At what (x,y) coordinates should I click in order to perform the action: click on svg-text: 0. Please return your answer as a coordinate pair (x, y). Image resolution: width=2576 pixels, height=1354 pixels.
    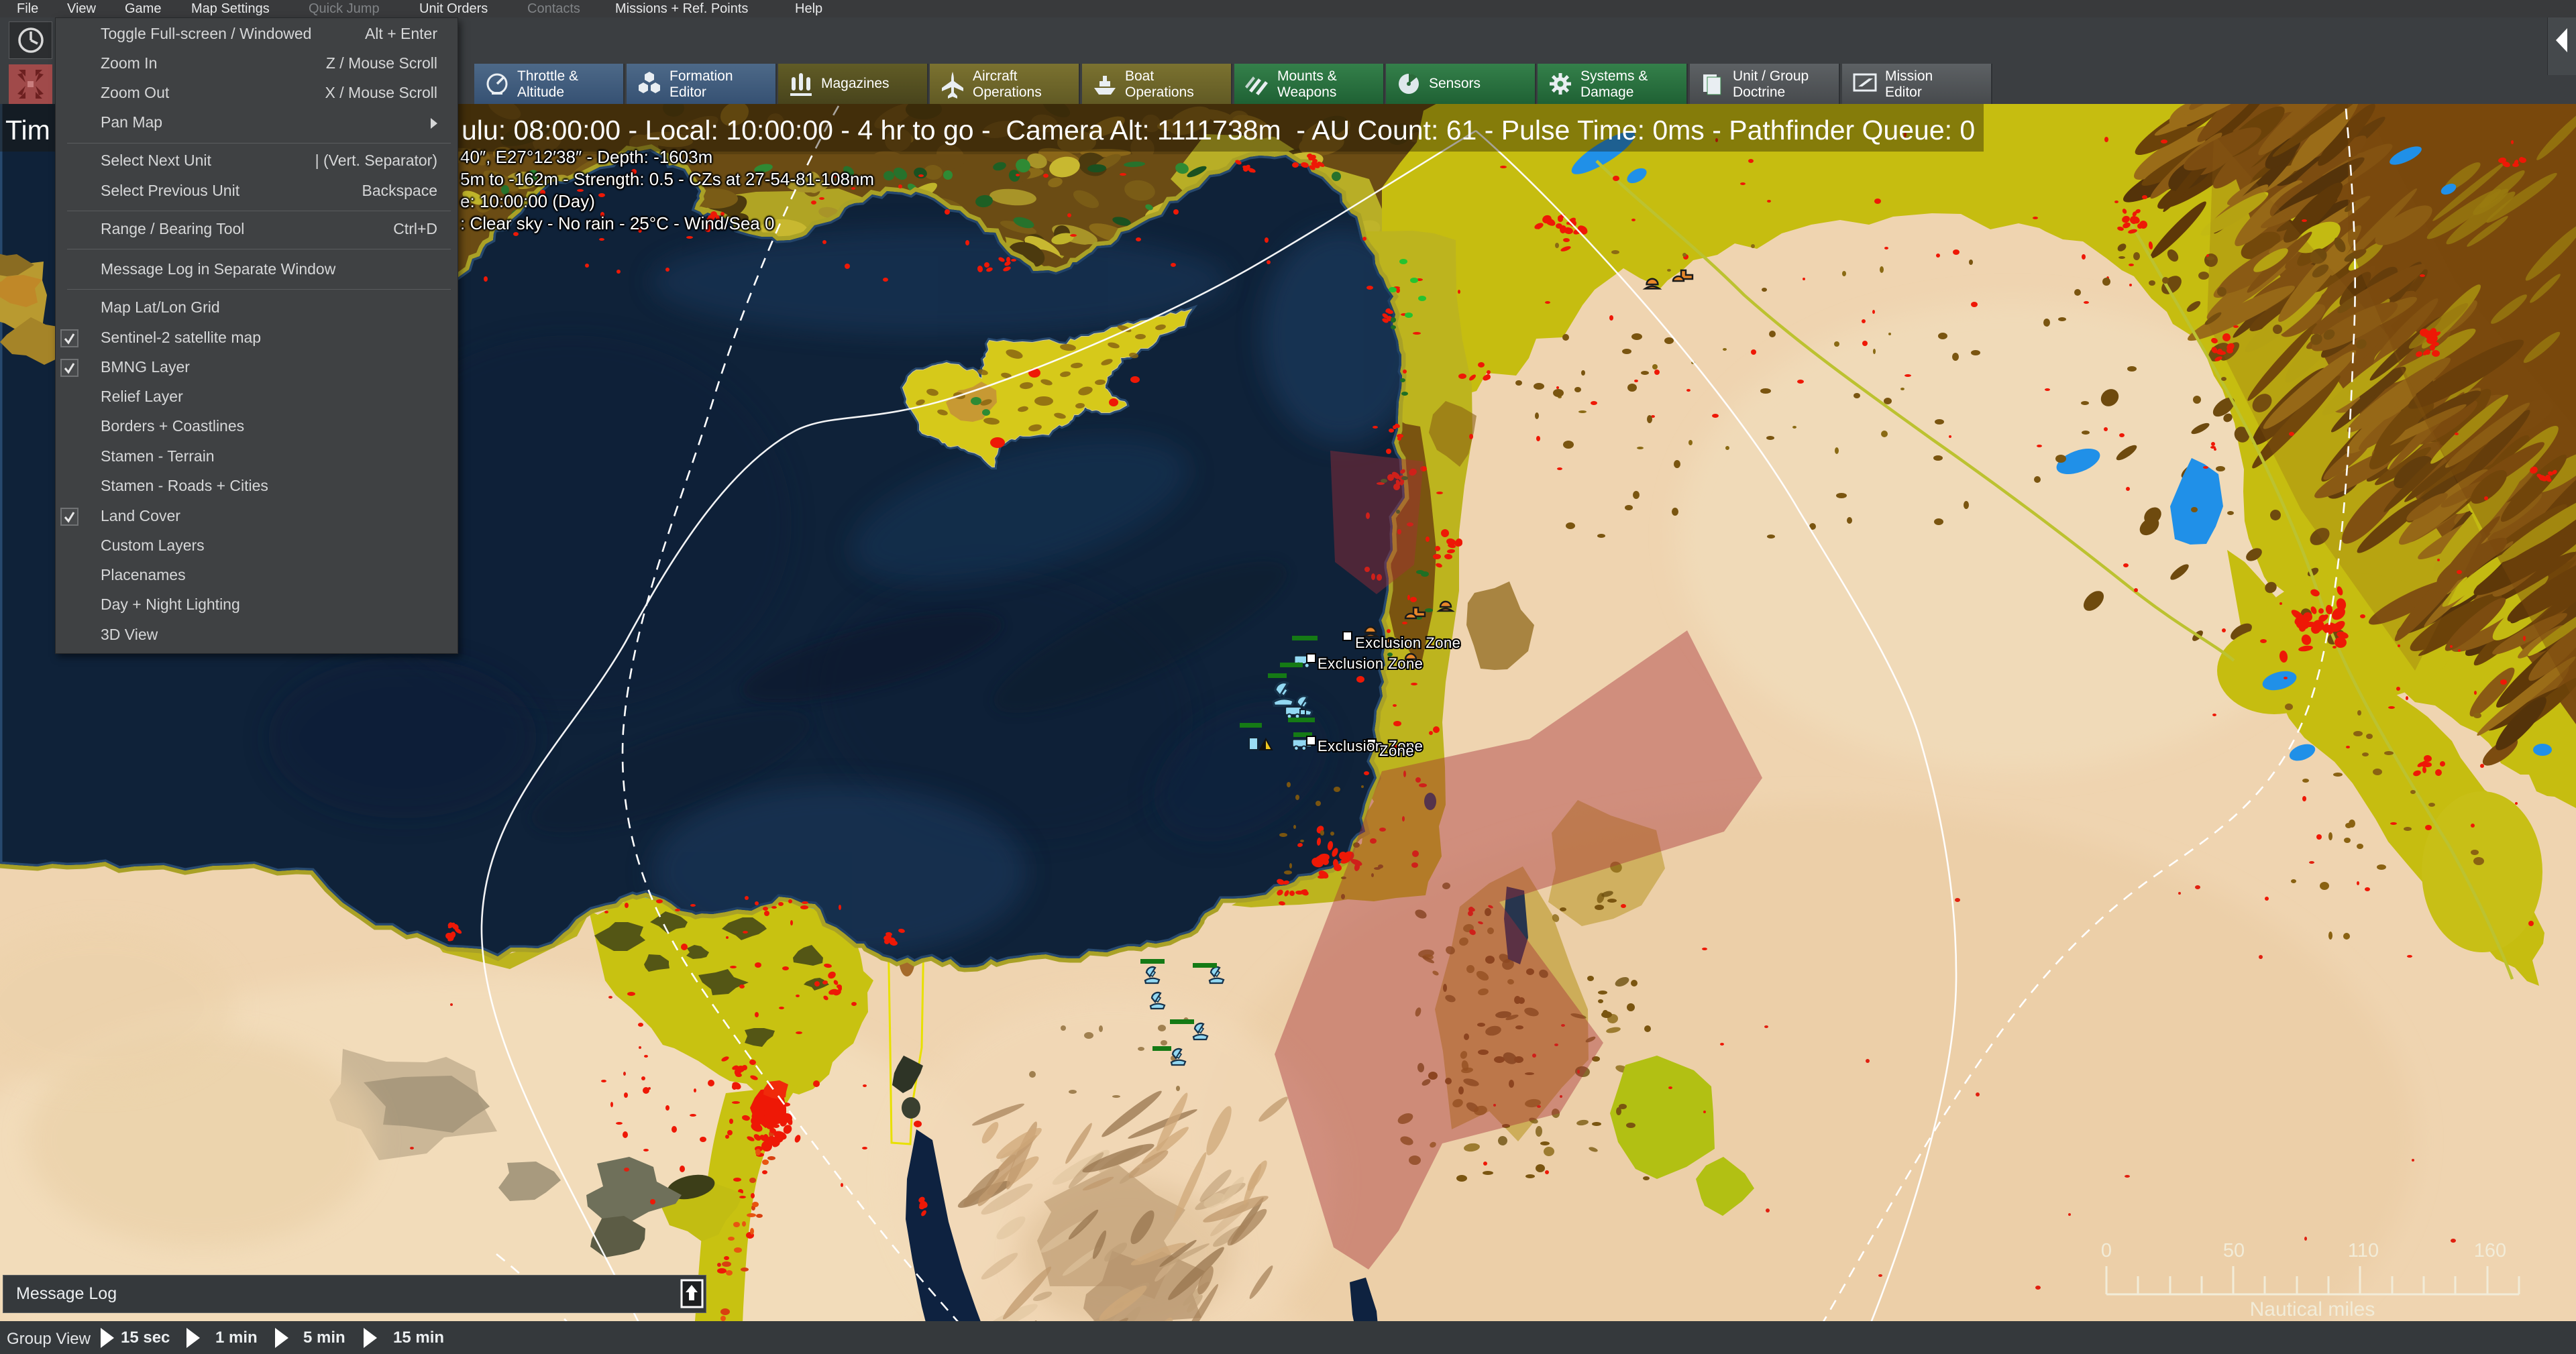
    Looking at the image, I should click on (2106, 1250).